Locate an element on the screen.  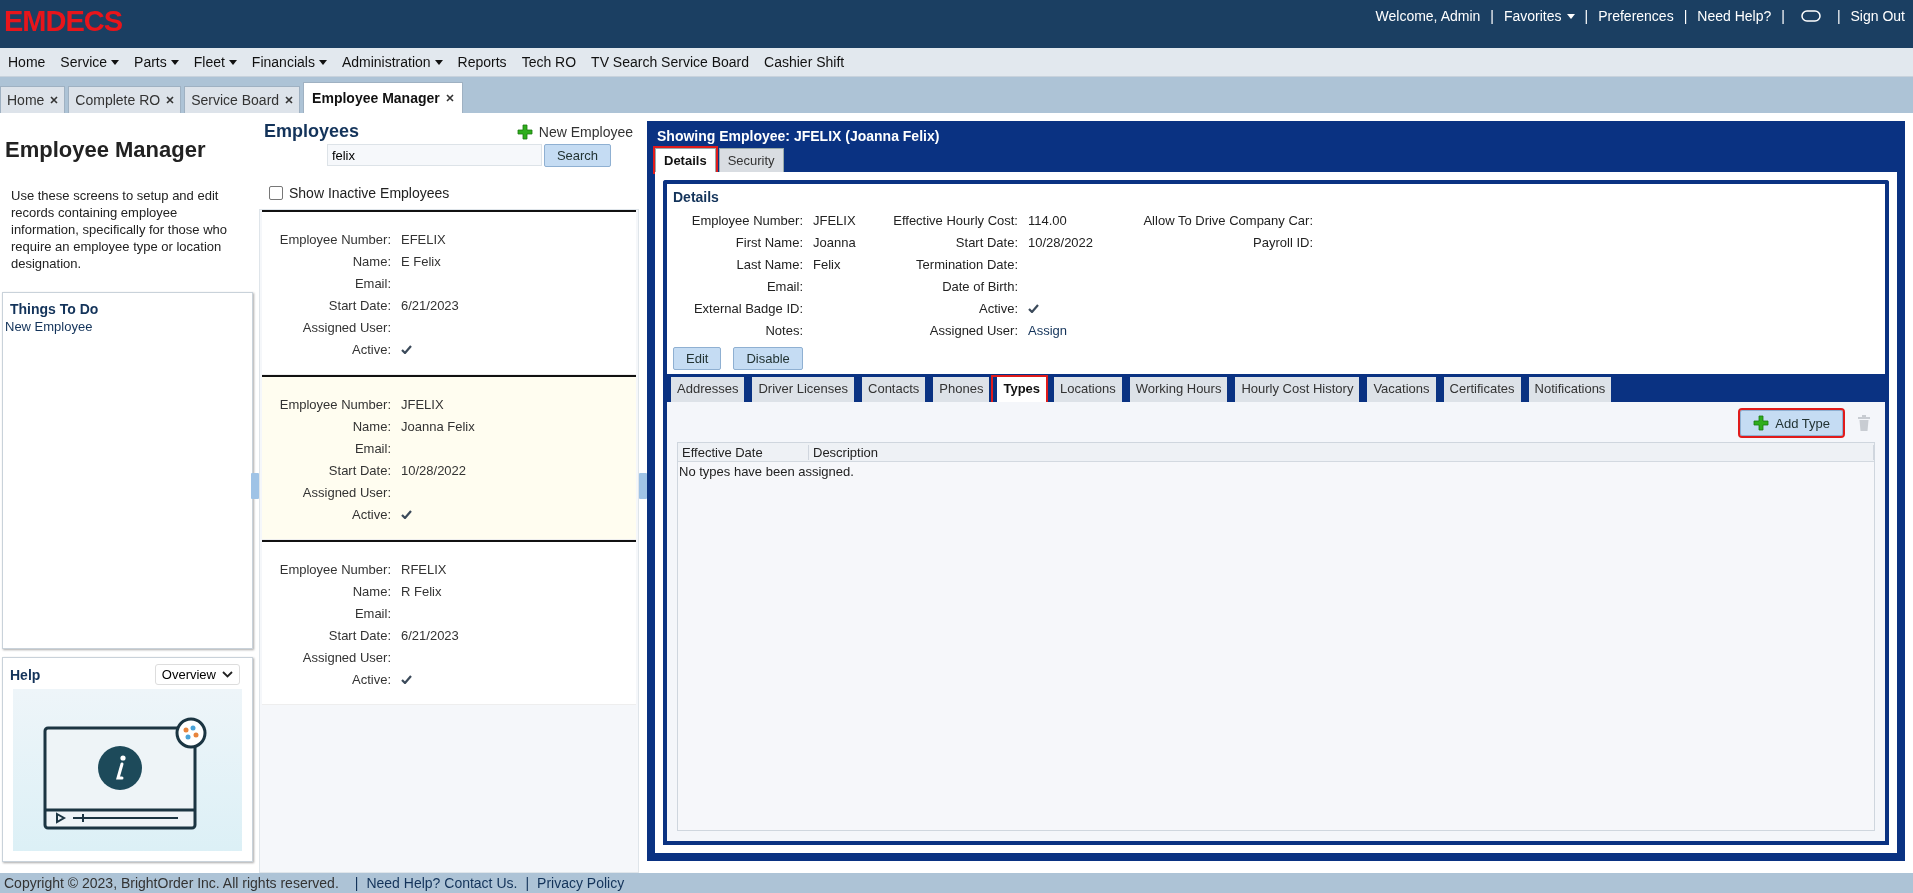
page-description: Use these screens to setup and edit records containing employee information, specifically for those who require an employee type or location designation. is located at coordinates (119, 229).